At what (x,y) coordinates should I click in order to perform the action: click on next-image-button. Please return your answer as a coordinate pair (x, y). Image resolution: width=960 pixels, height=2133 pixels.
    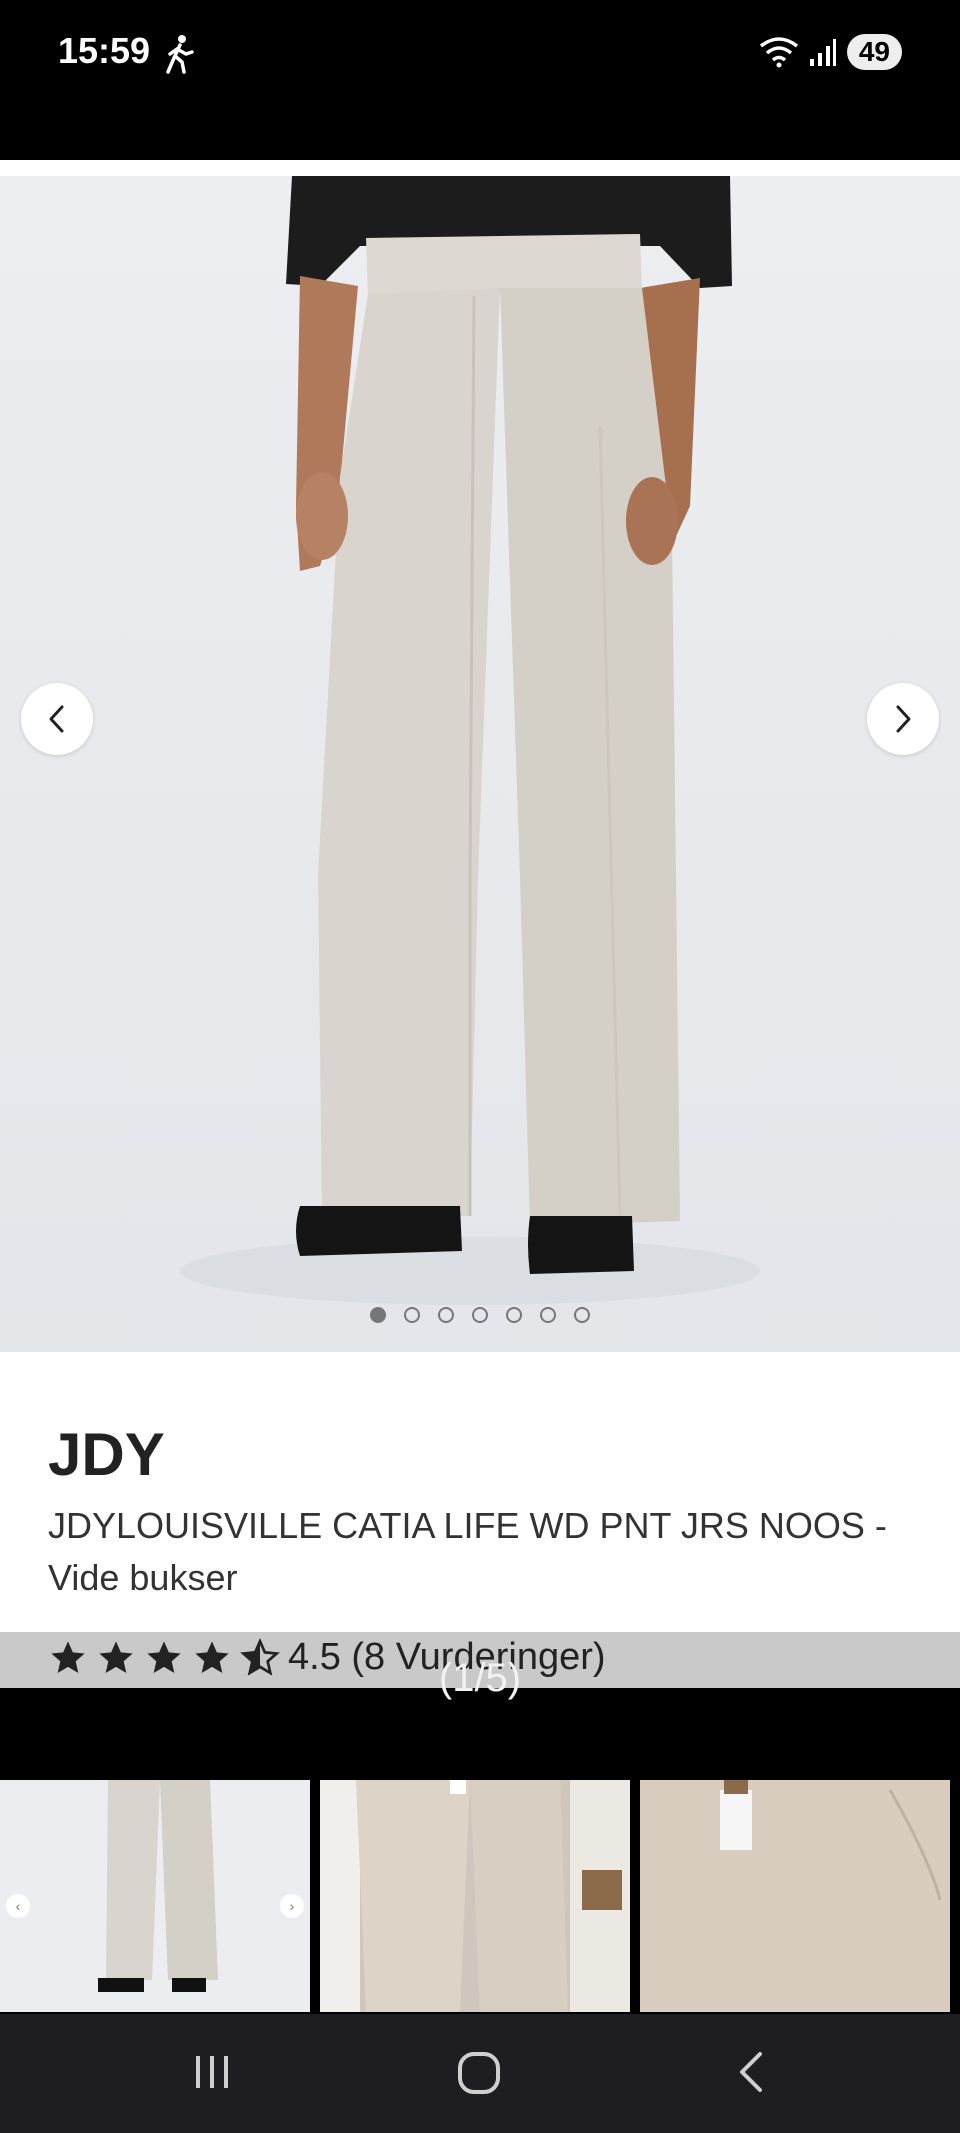
    Looking at the image, I should click on (903, 719).